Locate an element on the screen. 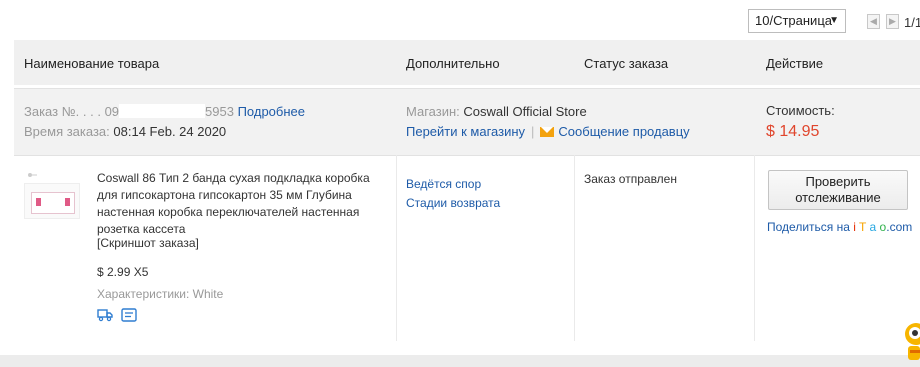 This screenshot has height=367, width=920. redacted-block is located at coordinates (162, 111).